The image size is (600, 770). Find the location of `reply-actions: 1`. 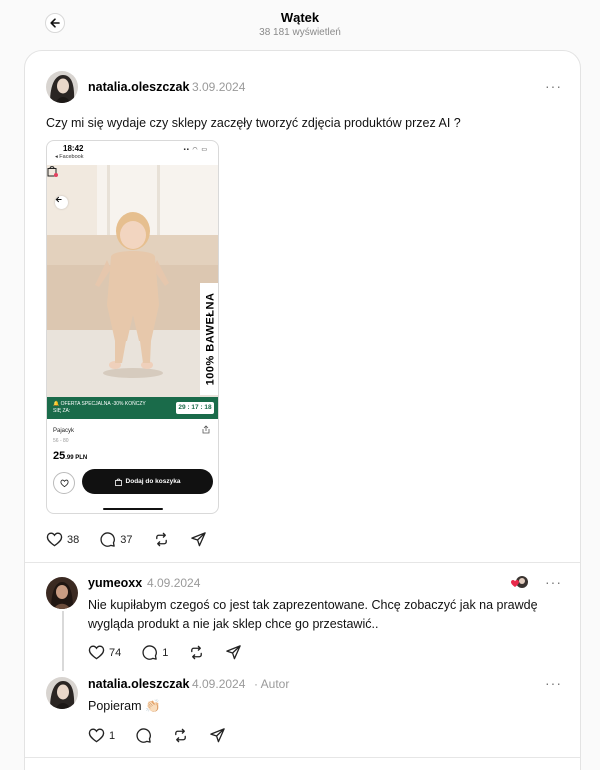

reply-actions: 1 is located at coordinates (167, 735).